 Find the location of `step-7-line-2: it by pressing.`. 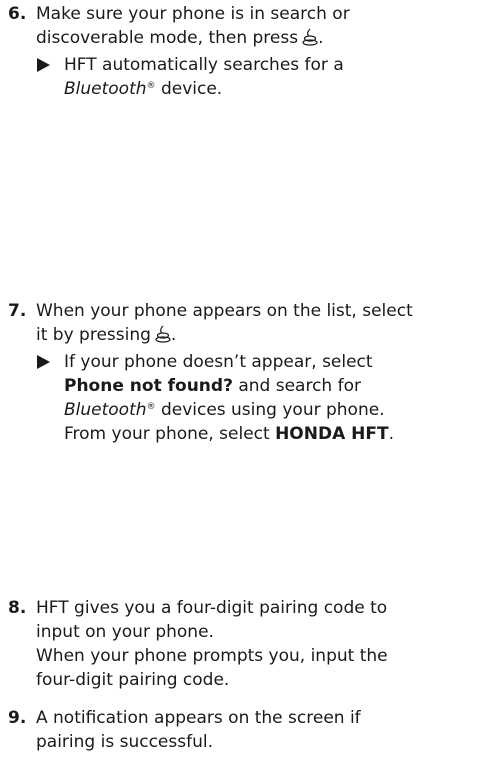

step-7-line-2: it by pressing. is located at coordinates (242, 336).